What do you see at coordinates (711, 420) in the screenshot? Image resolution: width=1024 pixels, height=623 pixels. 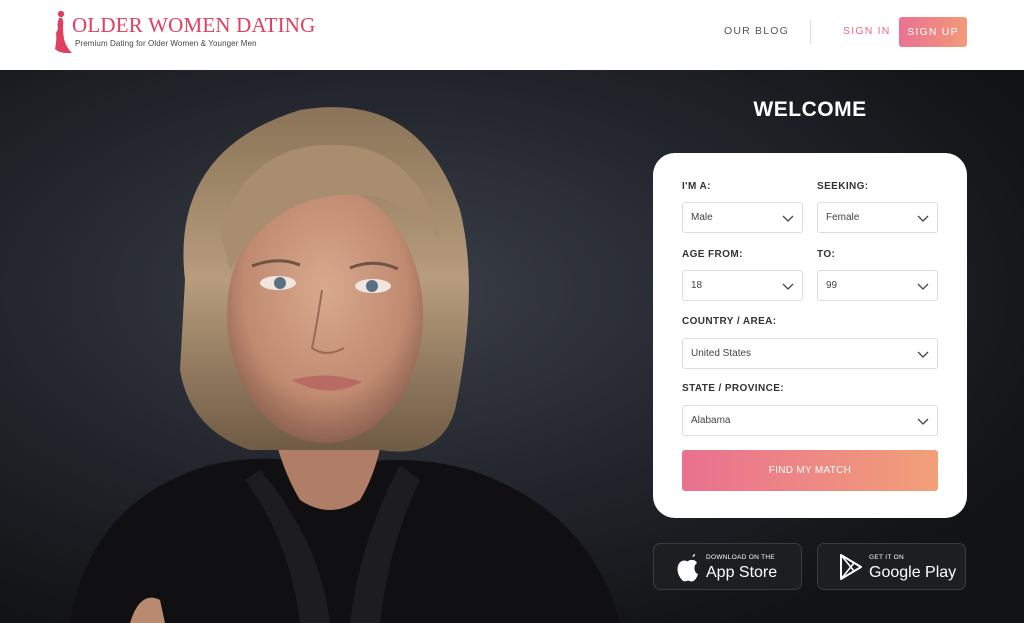 I see `state-value: Alabama` at bounding box center [711, 420].